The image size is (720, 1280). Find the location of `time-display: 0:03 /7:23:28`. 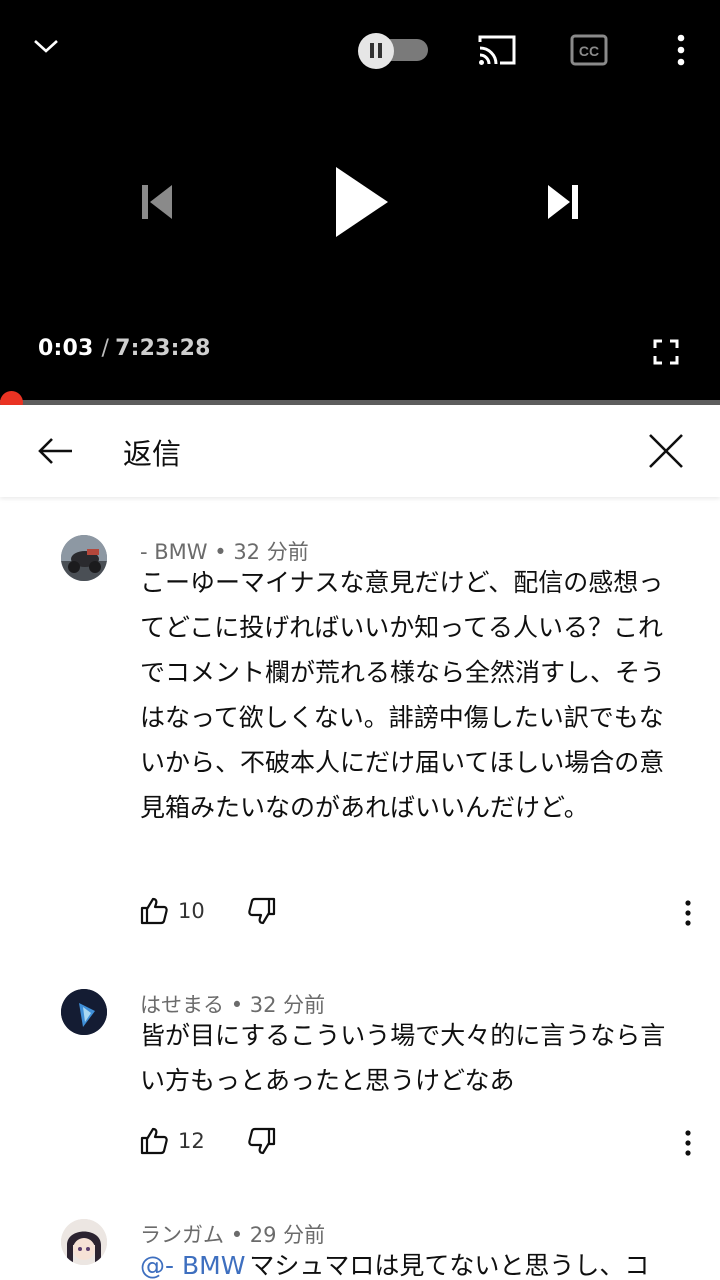

time-display: 0:03 /7:23:28 is located at coordinates (124, 348).